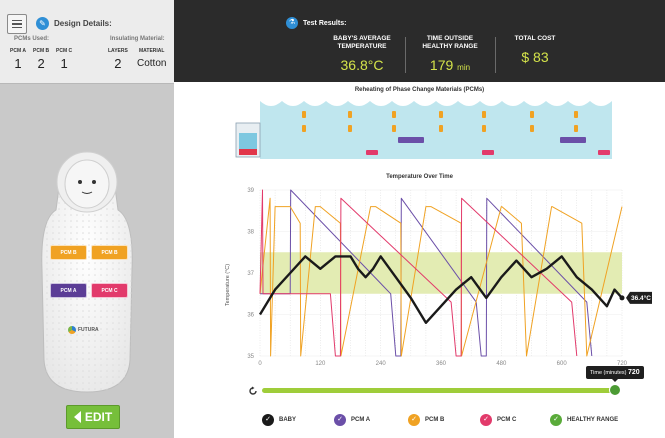 This screenshot has height=438, width=665. What do you see at coordinates (137, 39) in the screenshot?
I see `insulating-material-label: Insulating Material:` at bounding box center [137, 39].